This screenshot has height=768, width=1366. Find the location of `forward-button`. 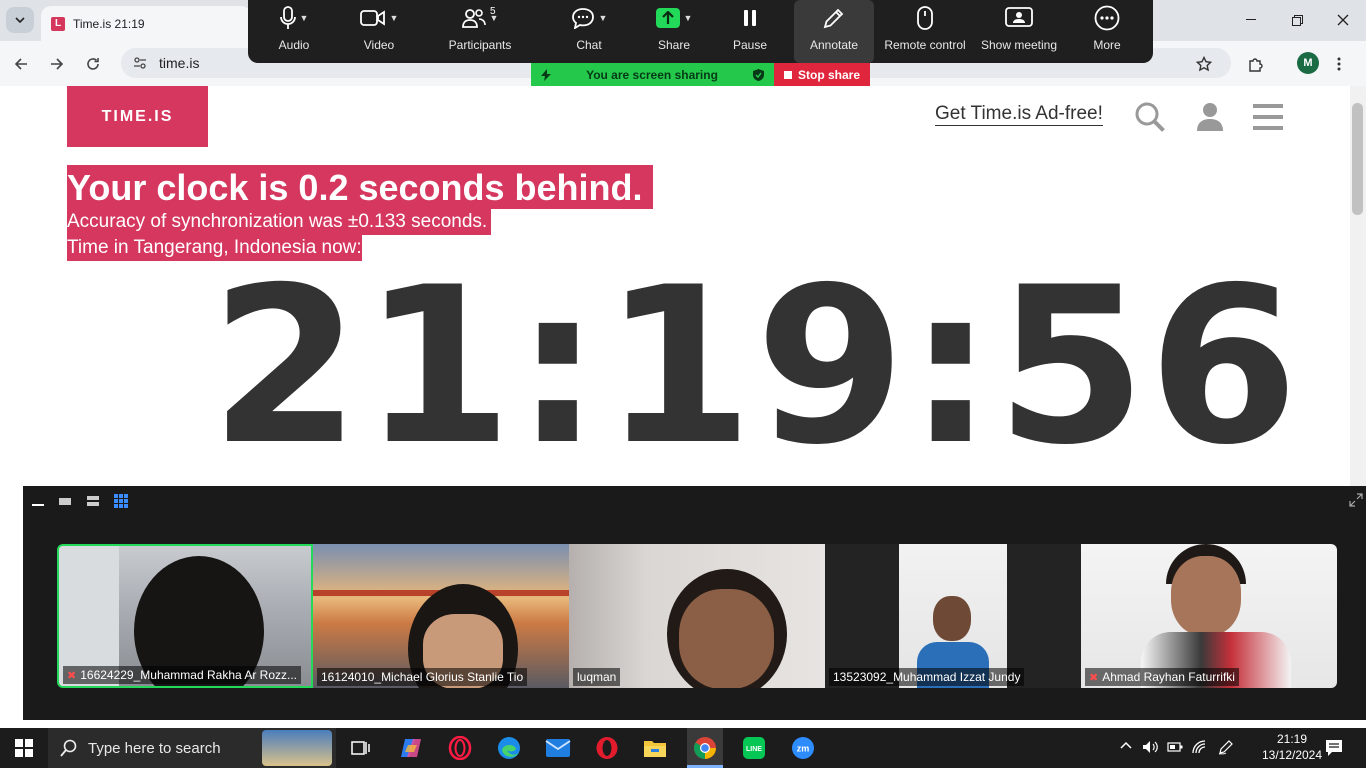

forward-button is located at coordinates (57, 64).